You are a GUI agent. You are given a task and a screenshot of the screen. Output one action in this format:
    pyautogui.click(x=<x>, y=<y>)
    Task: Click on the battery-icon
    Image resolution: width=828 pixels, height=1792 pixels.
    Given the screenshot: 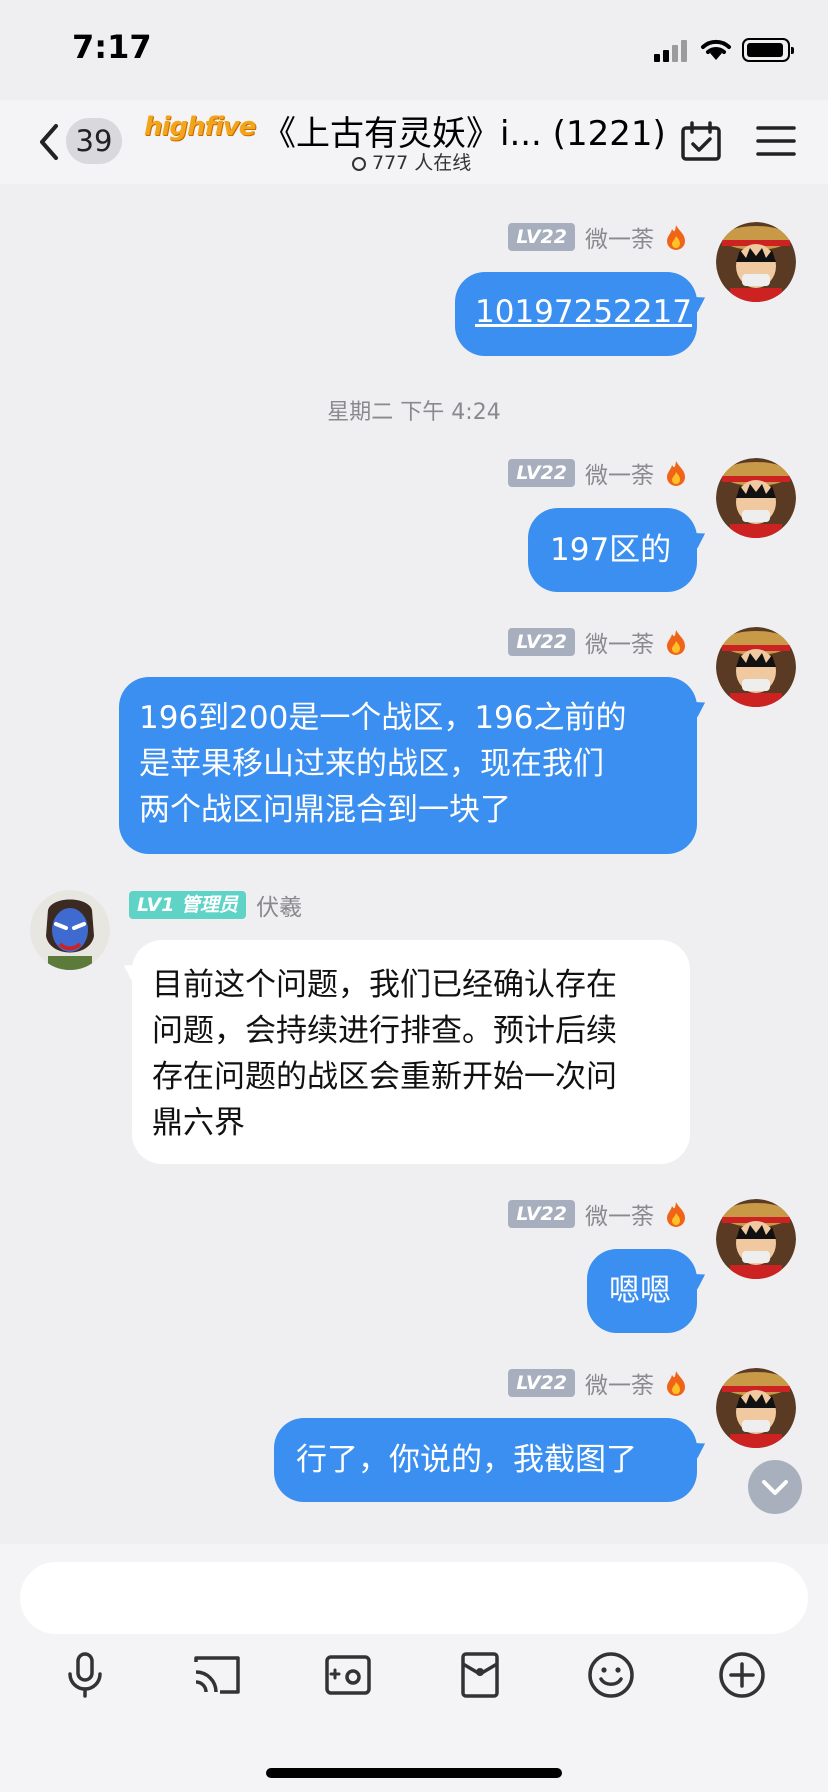 What is the action you would take?
    pyautogui.click(x=768, y=50)
    